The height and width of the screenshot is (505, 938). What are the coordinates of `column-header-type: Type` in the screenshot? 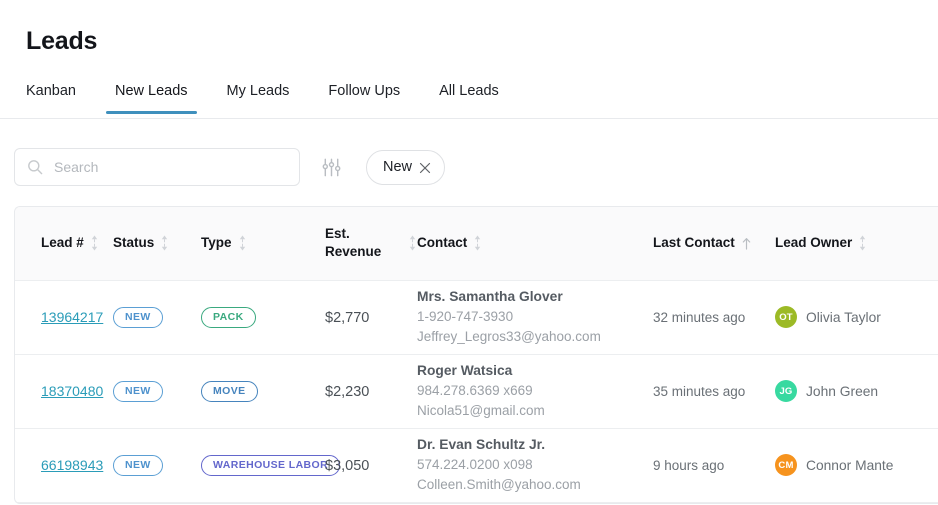 It's located at (263, 244).